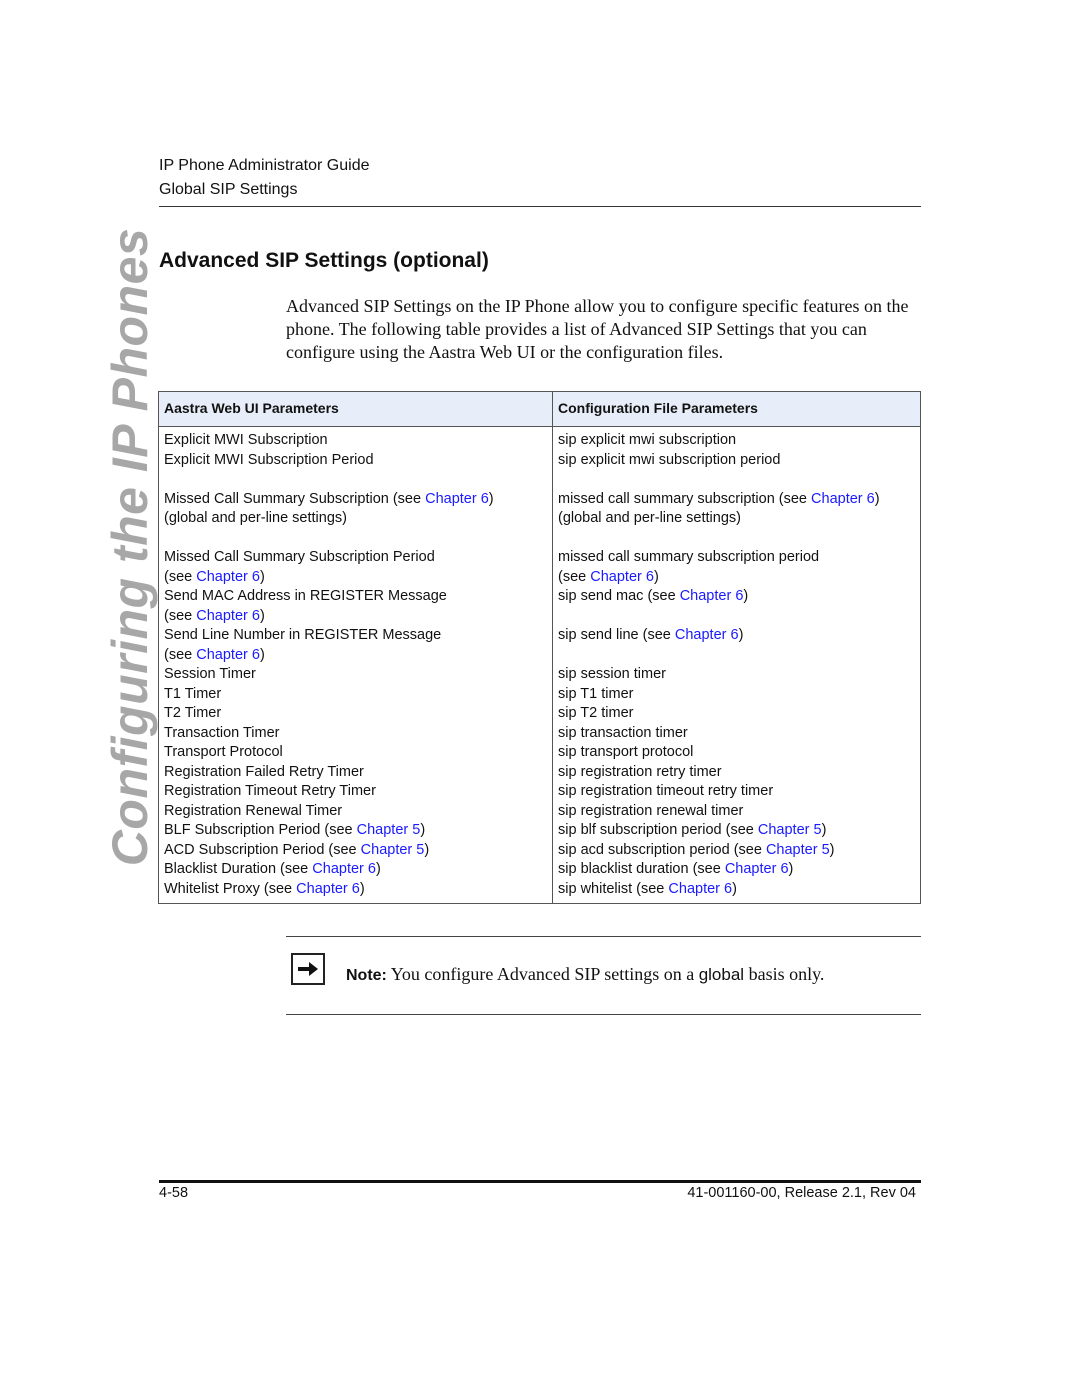  I want to click on web-ui-parameter-cell: Send MAC Address in REGISTER Message, so click(355, 597).